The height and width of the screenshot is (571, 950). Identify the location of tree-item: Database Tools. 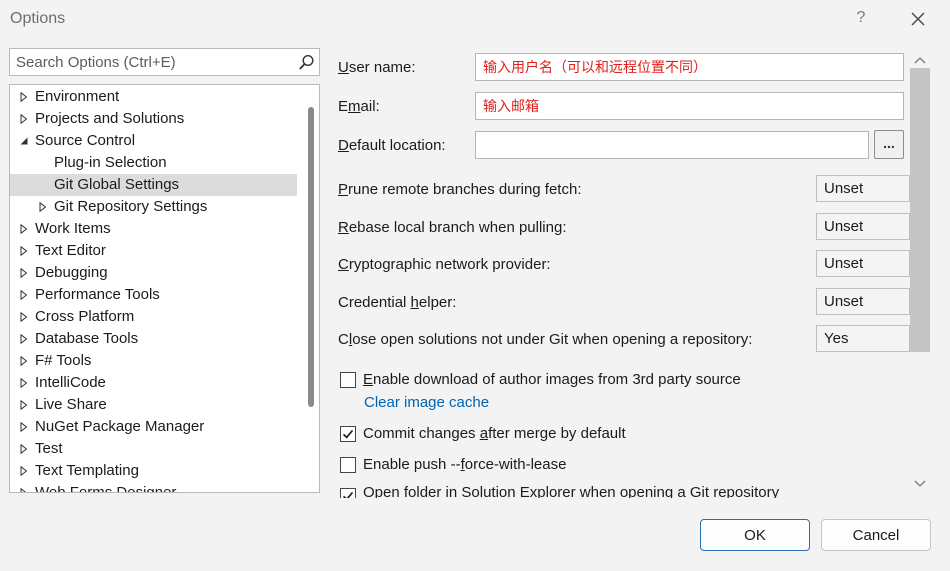
(153, 339).